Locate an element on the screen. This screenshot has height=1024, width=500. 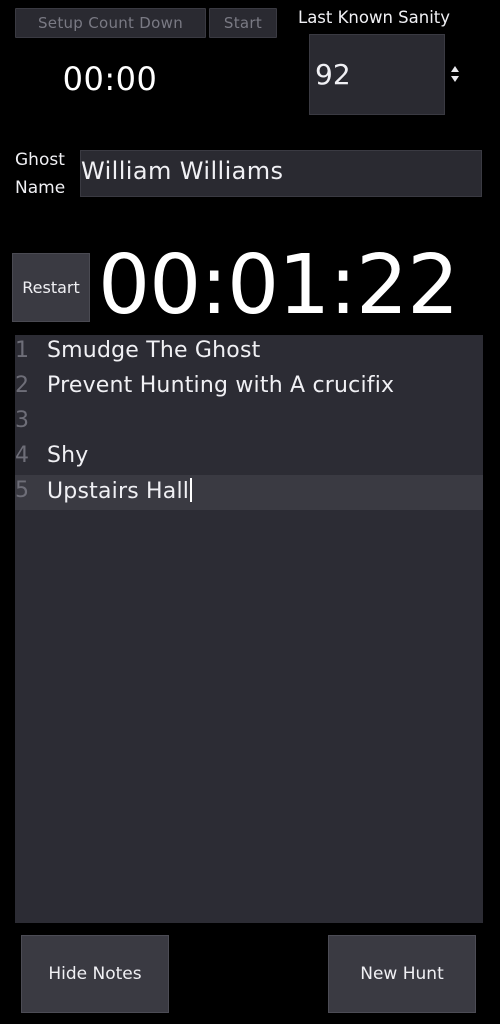
line-text: Upstairs Hall is located at coordinates (118, 491).